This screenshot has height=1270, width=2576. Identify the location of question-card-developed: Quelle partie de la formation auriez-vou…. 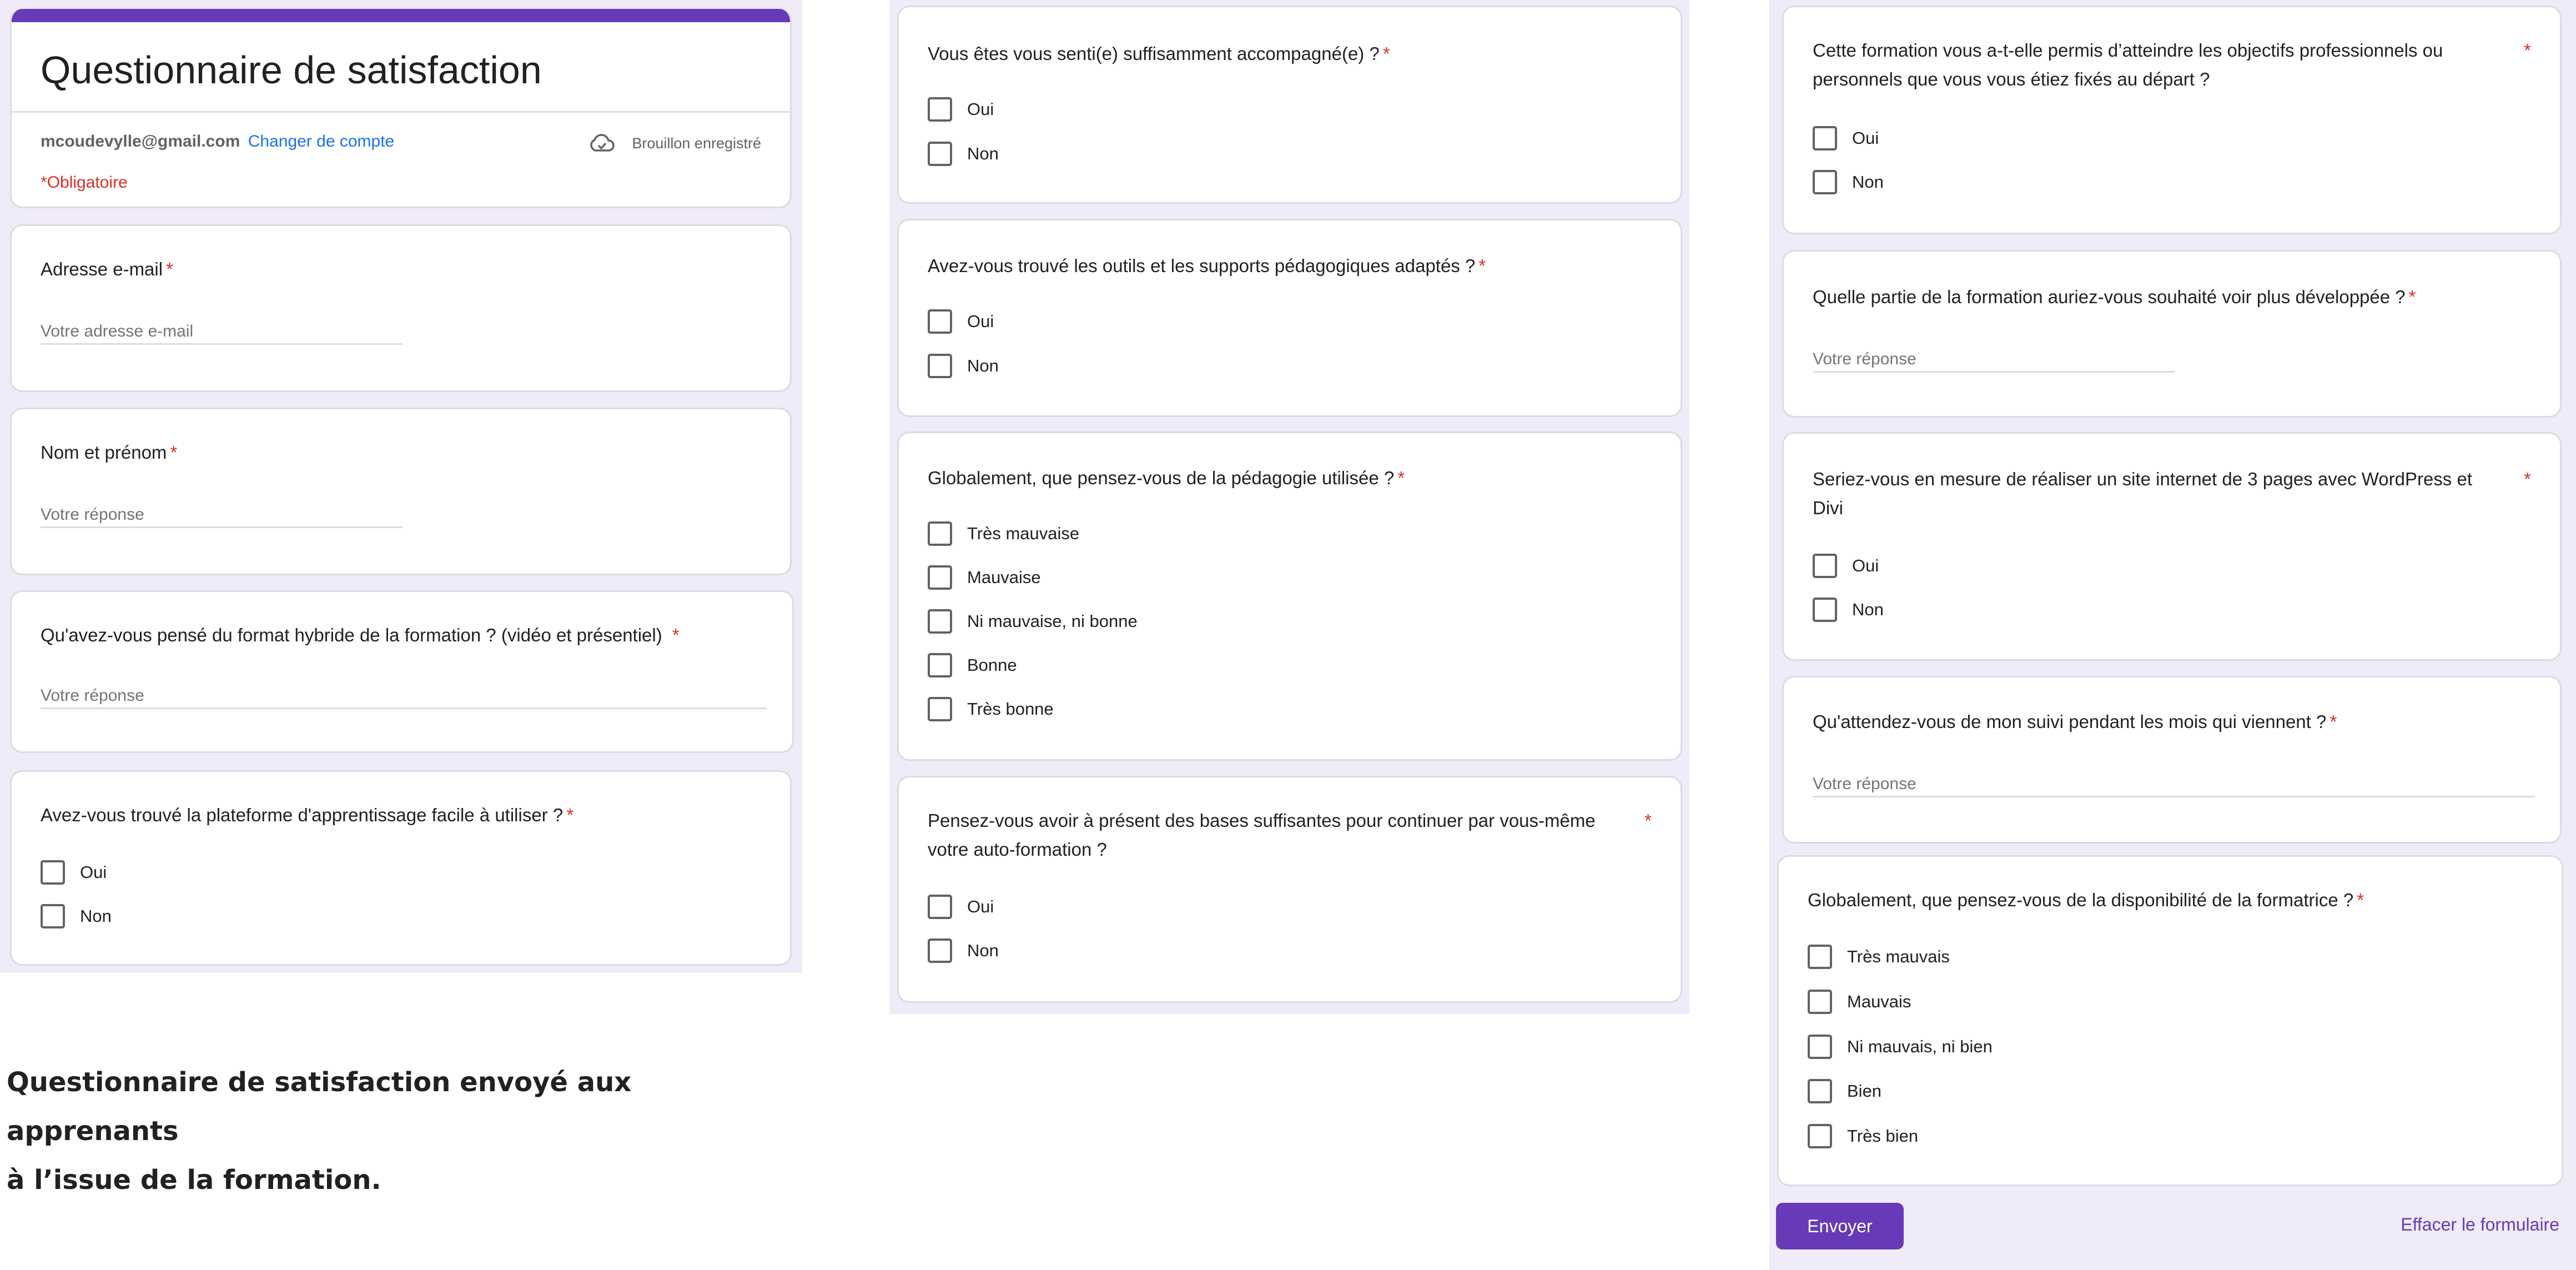
(2172, 334).